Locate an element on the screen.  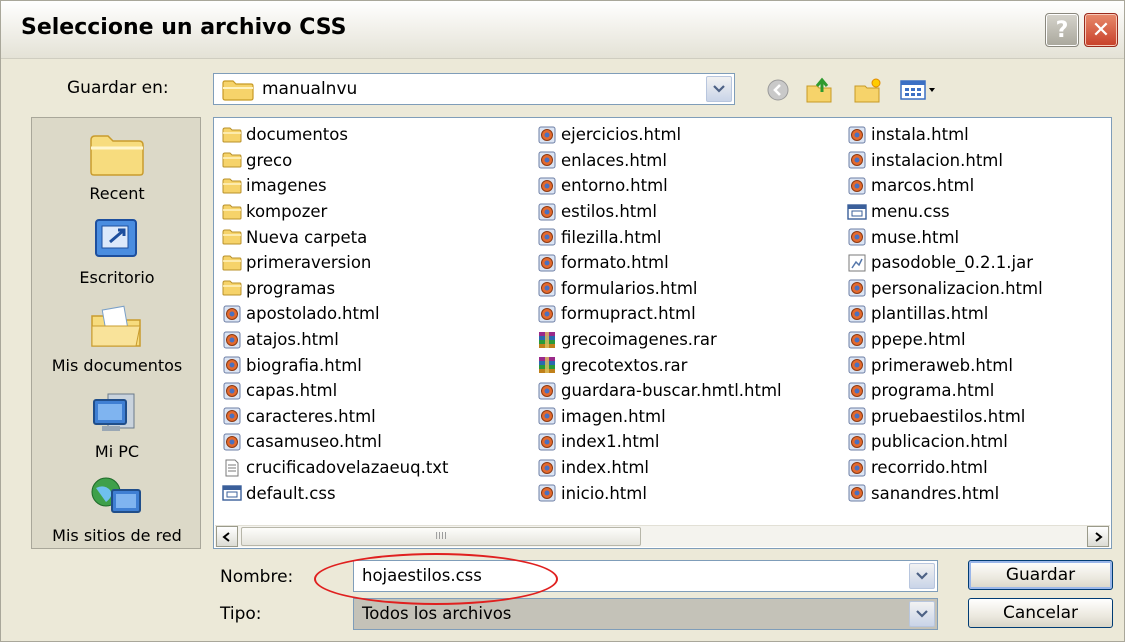
file-item: recorrido.html is located at coordinates (945, 468).